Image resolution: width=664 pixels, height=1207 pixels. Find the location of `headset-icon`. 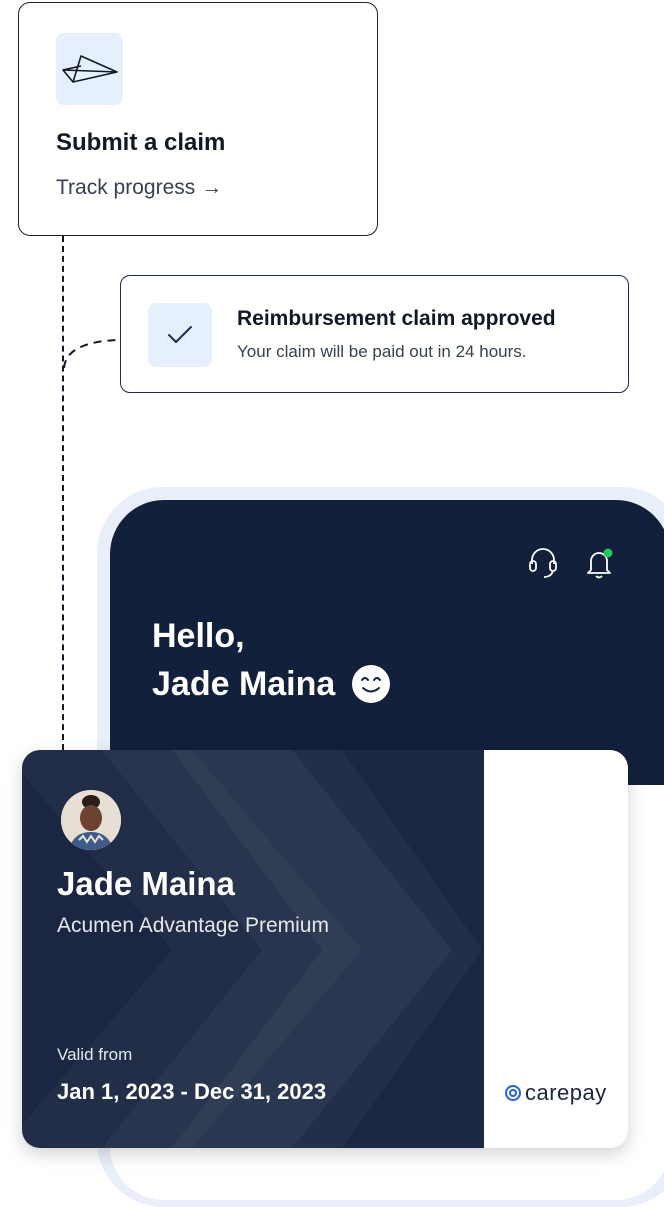

headset-icon is located at coordinates (543, 563).